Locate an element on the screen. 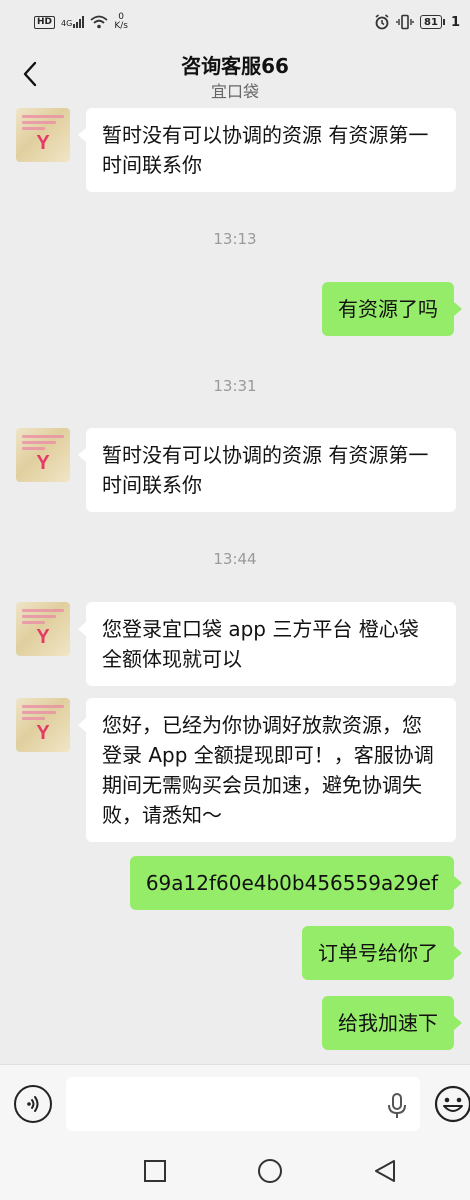 The image size is (470, 1200). microphone-icon is located at coordinates (397, 1106).